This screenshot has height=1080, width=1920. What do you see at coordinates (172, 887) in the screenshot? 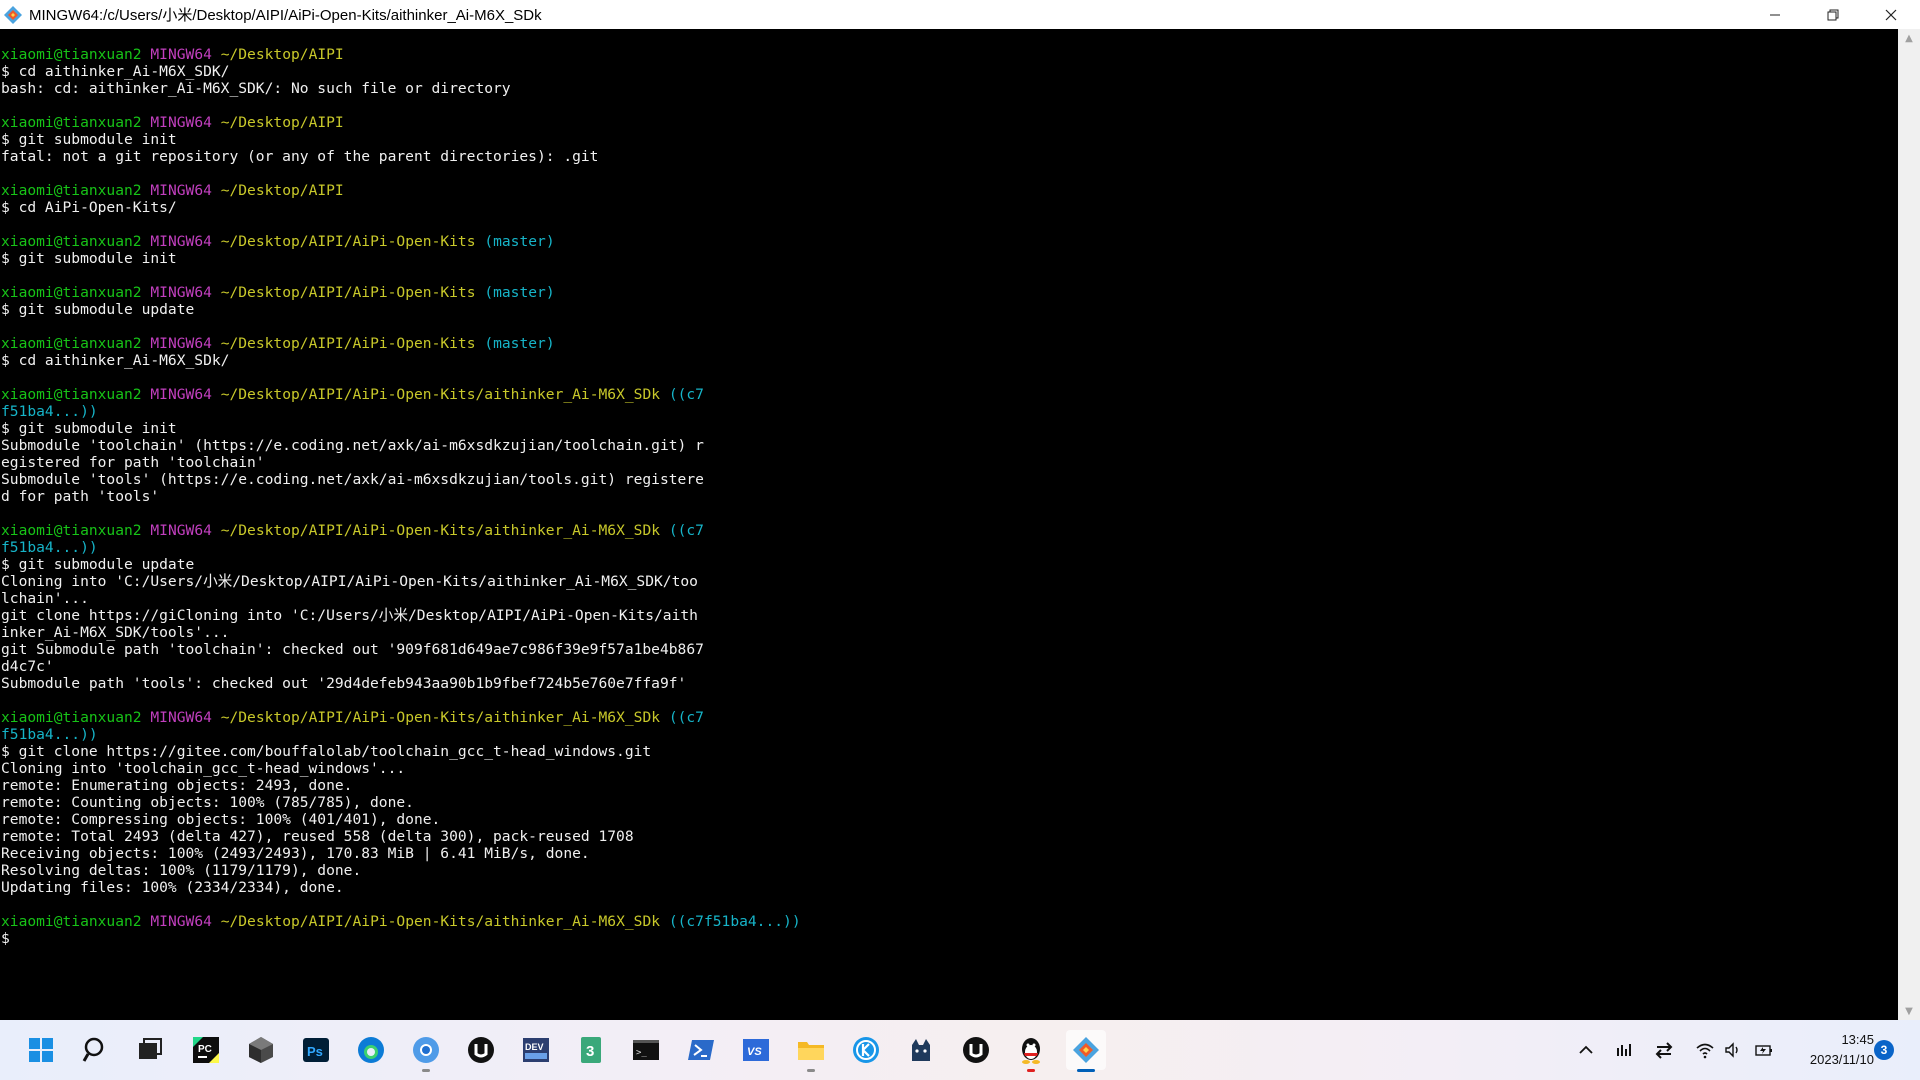
I see `terminal-text-segment: Updating files: 100% (2334/2334), done.` at bounding box center [172, 887].